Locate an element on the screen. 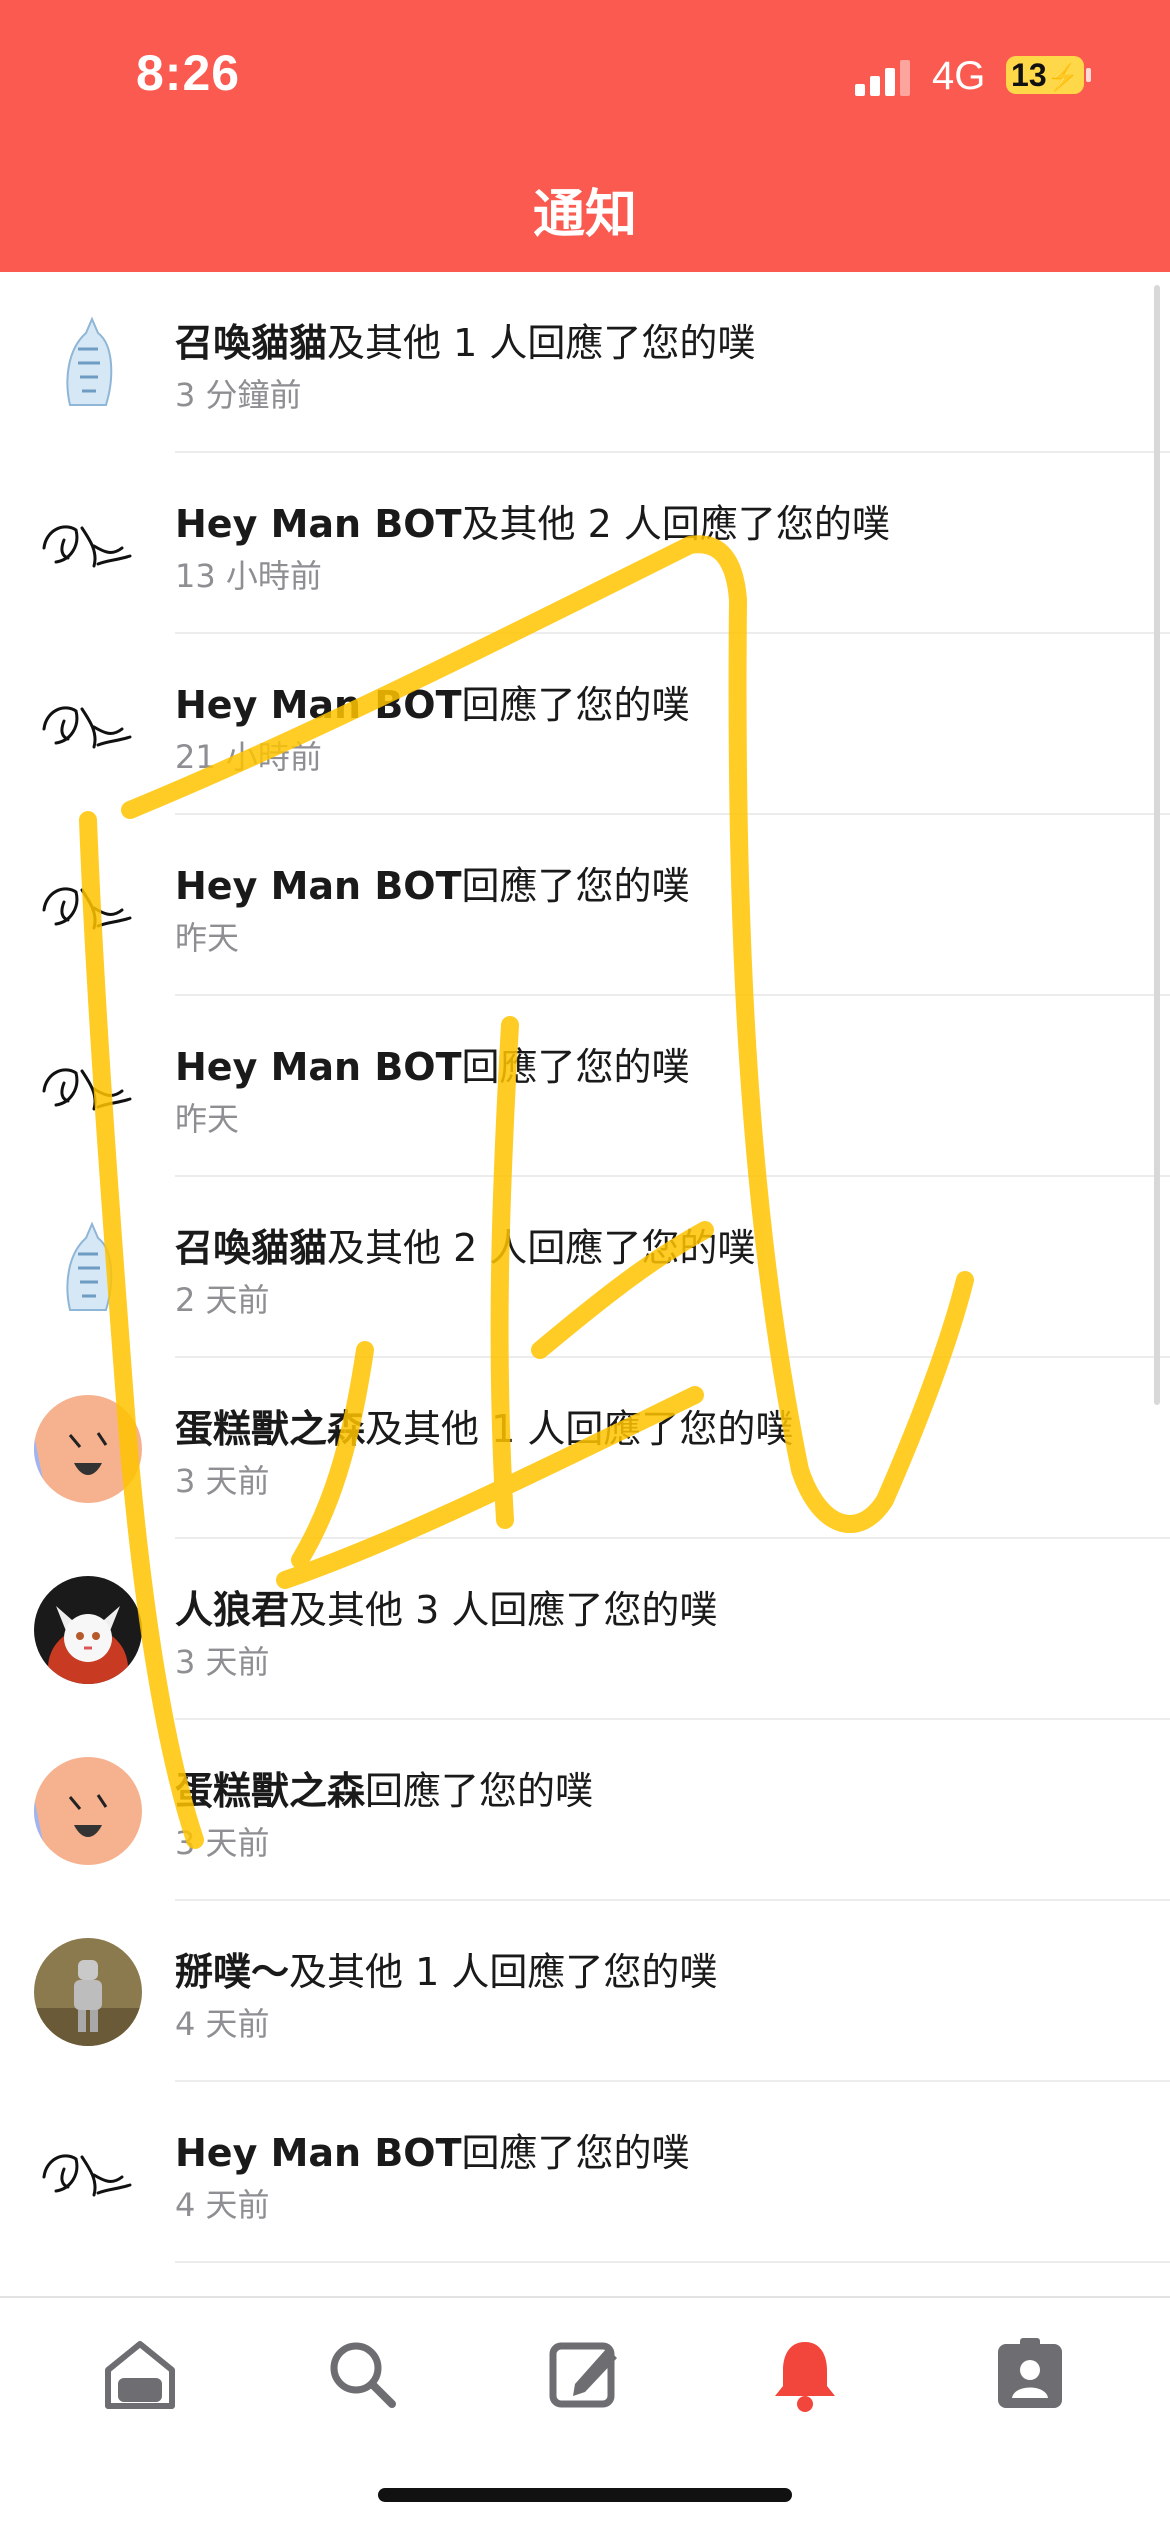 This screenshot has height=2534, width=1170. timestamp: 2 天前 is located at coordinates (222, 1300).